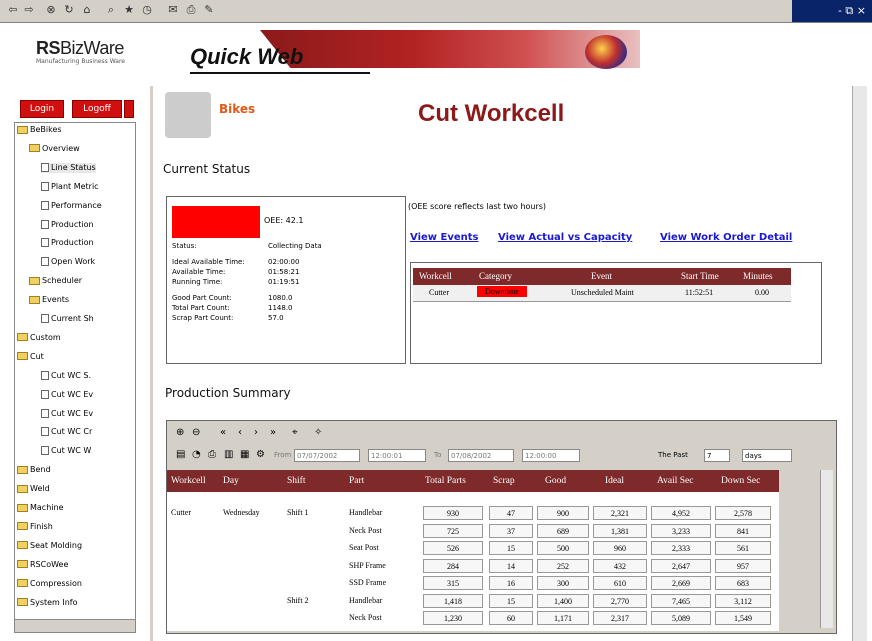 Image resolution: width=872 pixels, height=641 pixels. Describe the element at coordinates (39, 130) in the screenshot. I see `tree-item: BeBikes` at that location.